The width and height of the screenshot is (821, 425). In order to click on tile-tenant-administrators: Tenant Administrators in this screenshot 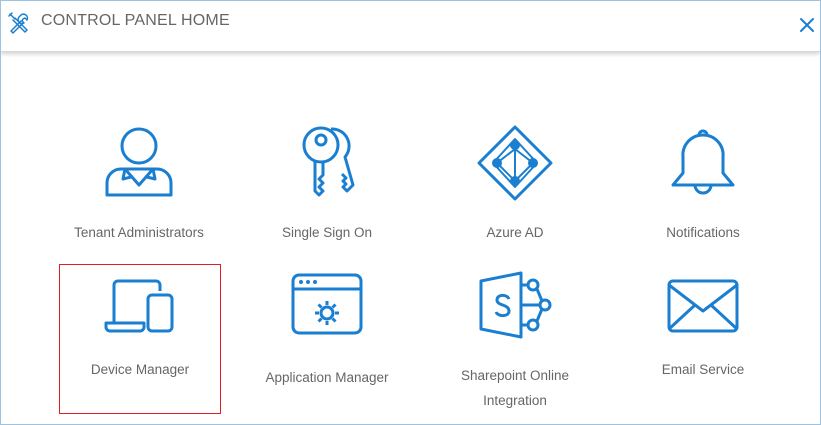, I will do `click(139, 184)`.